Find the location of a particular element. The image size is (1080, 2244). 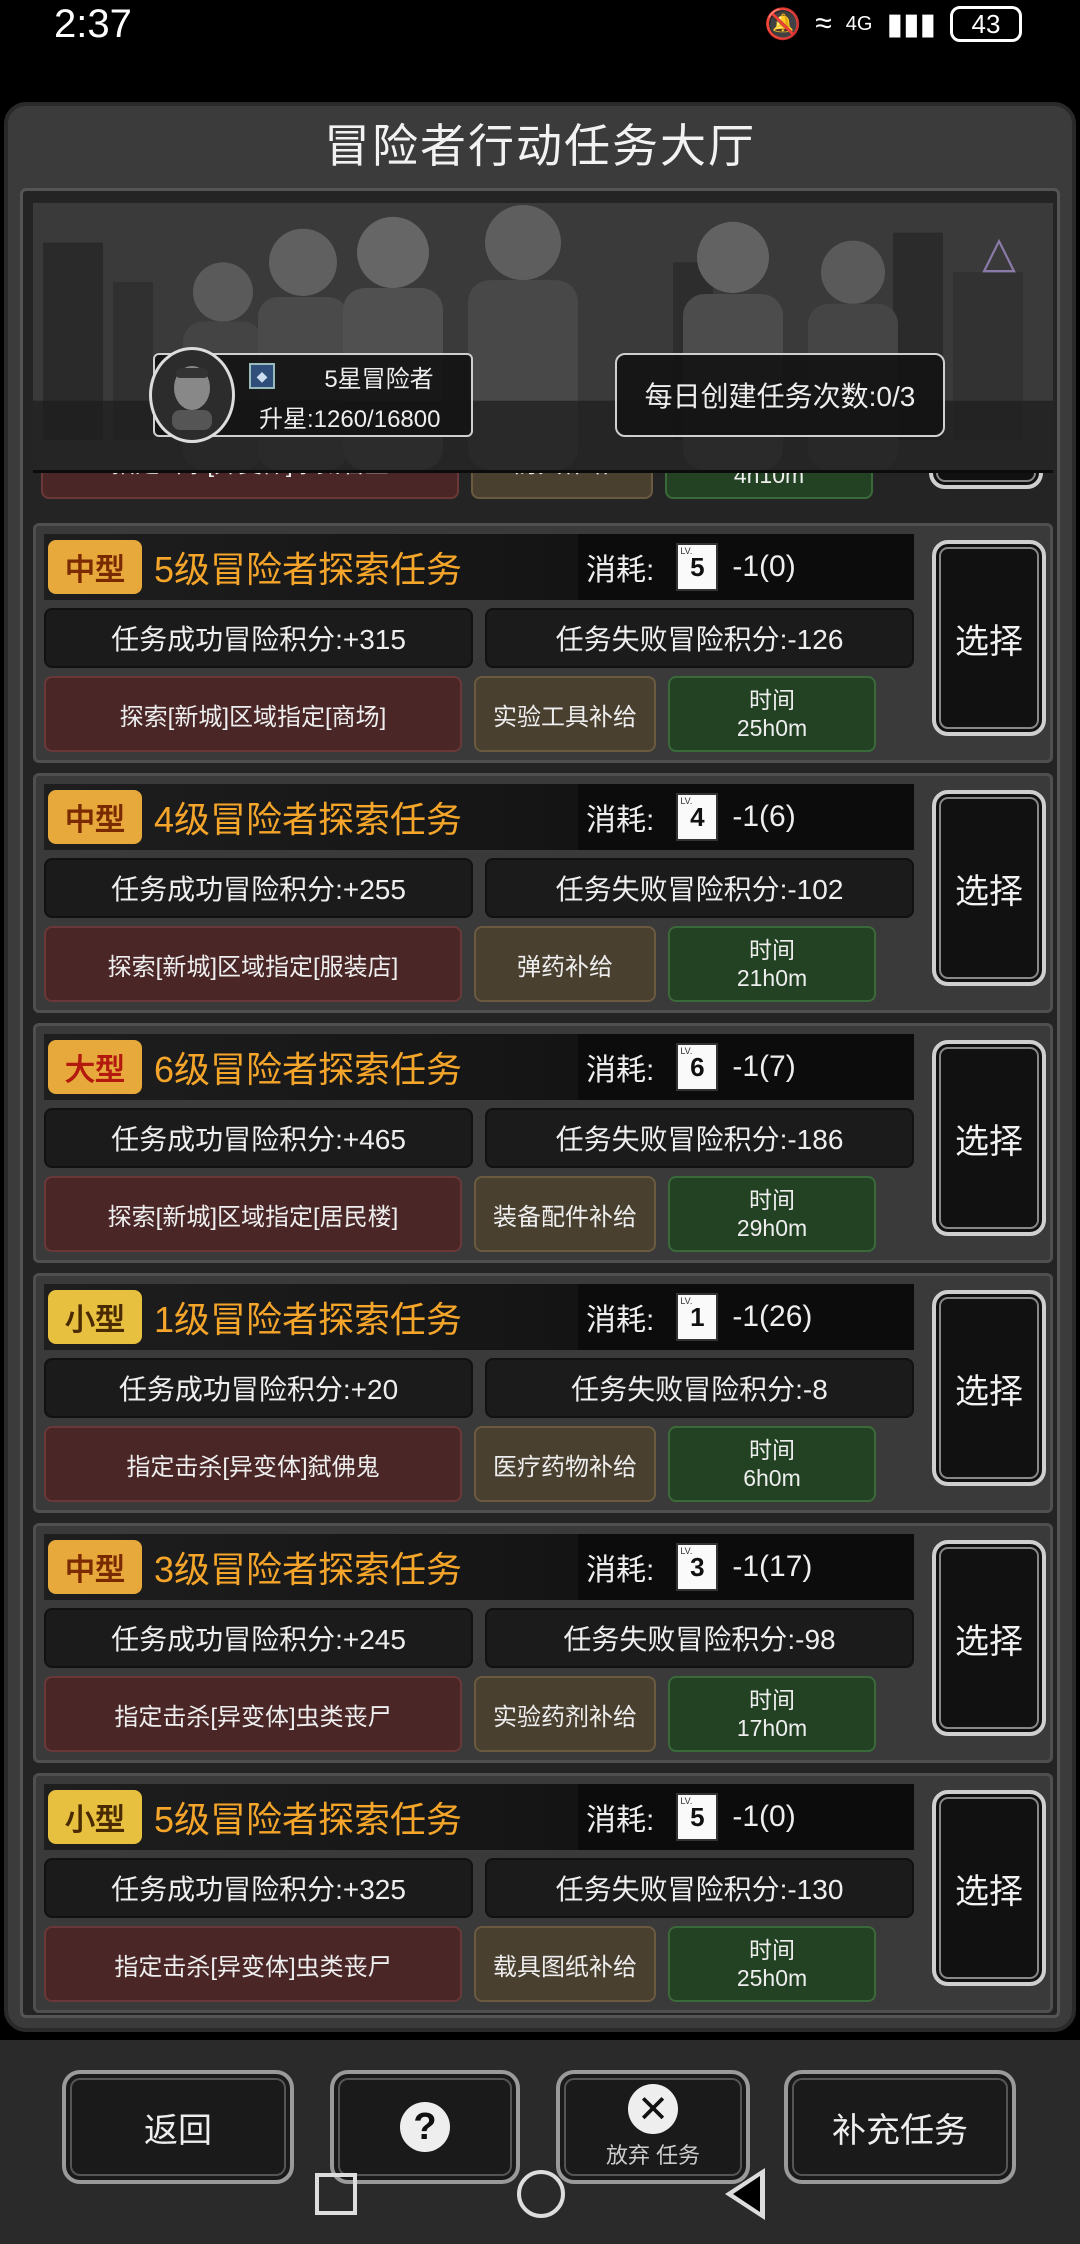

info-row: 探索[新城]区域指定[商场] 实验工具补给 时间 25h0m is located at coordinates (479, 714).